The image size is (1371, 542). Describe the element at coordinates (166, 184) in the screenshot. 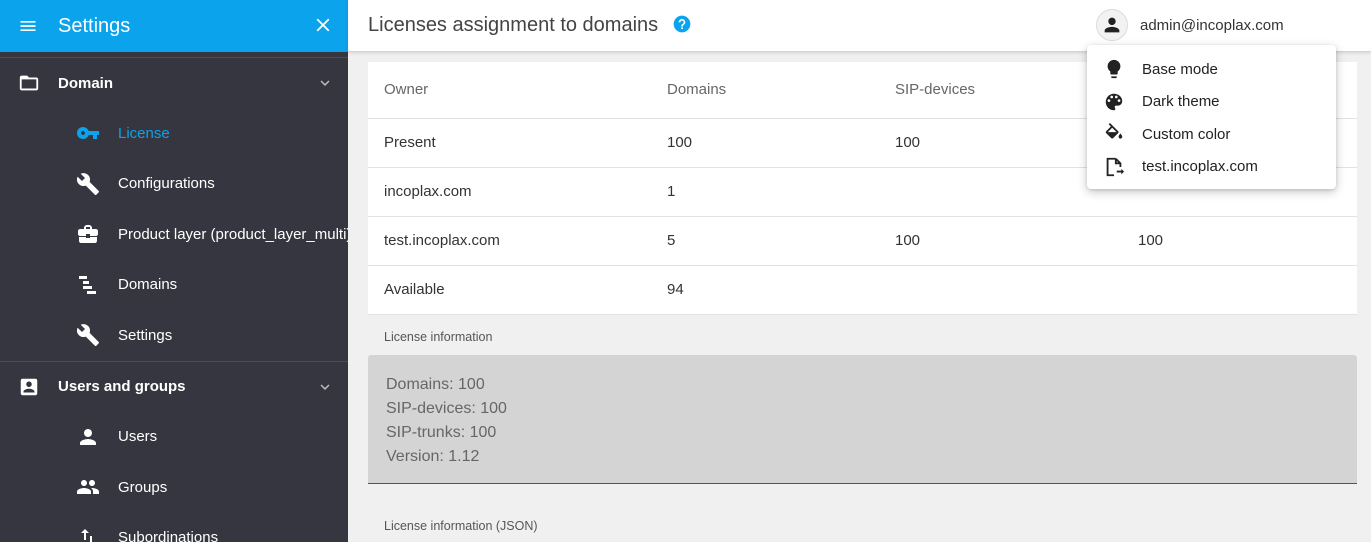

I see `sidebar-item-label: Configurations` at that location.